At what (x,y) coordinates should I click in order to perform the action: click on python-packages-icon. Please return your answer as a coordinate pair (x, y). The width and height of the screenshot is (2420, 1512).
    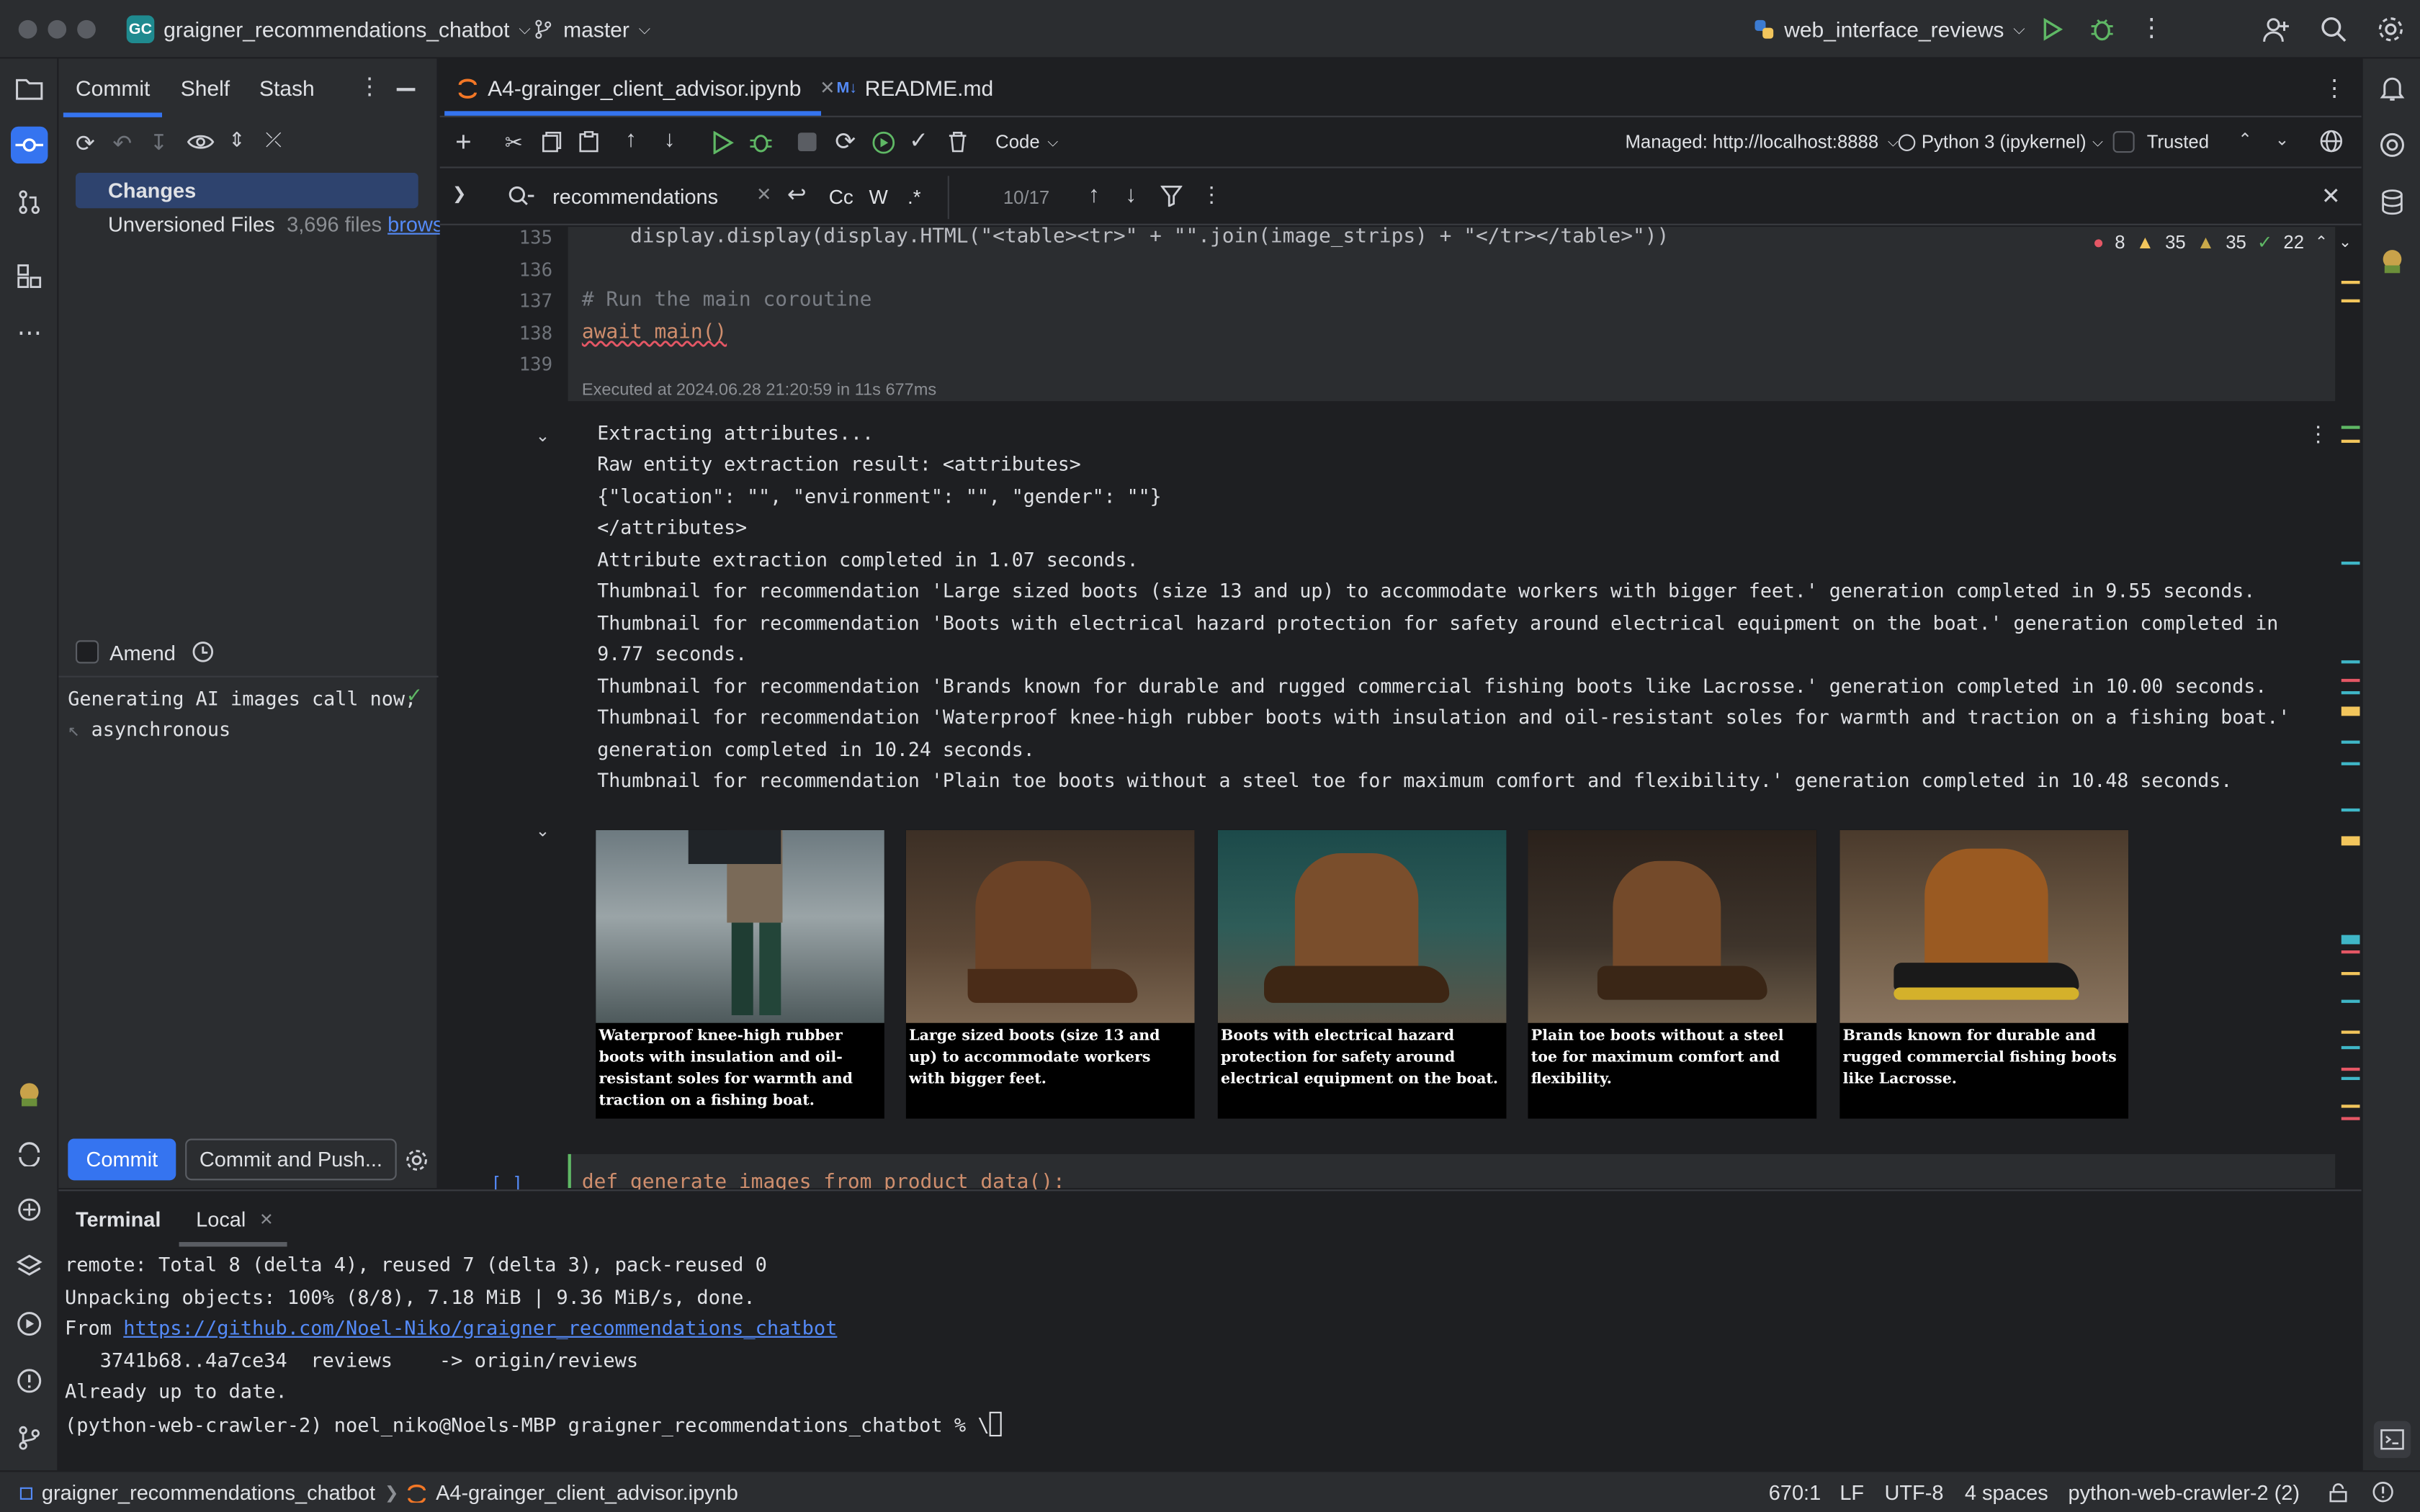
    Looking at the image, I should click on (29, 1209).